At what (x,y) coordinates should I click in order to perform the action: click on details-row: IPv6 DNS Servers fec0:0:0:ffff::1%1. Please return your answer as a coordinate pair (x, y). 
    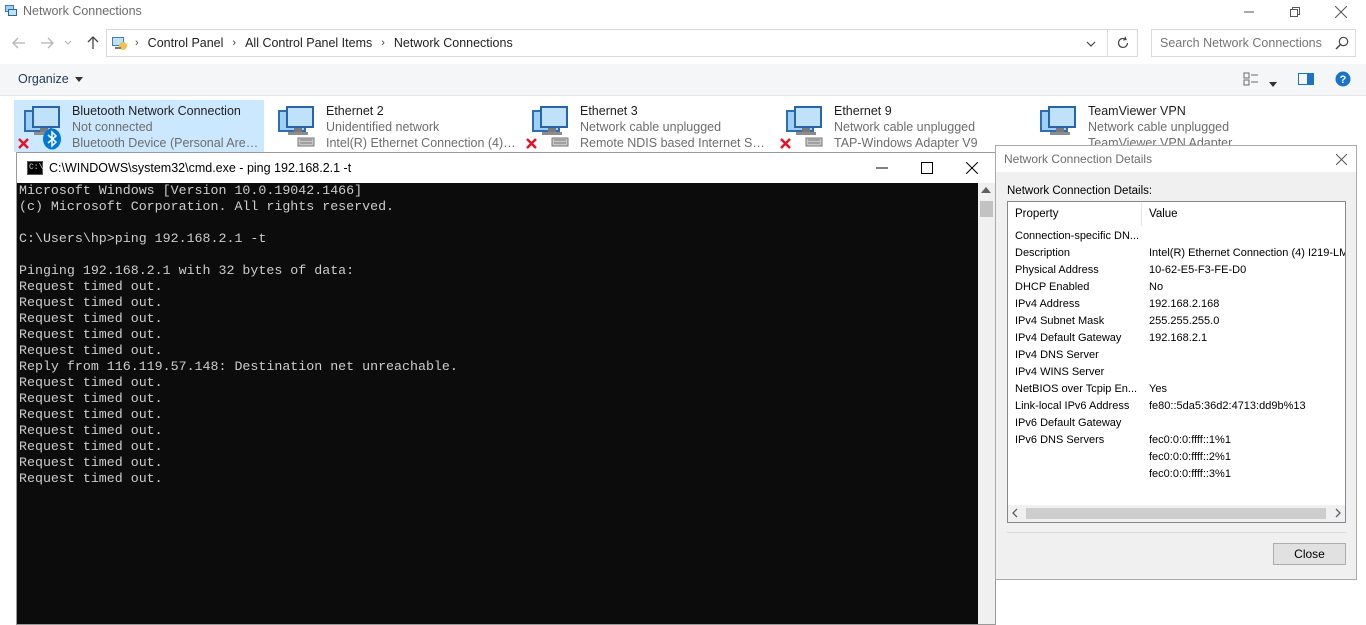
    Looking at the image, I should click on (1176, 440).